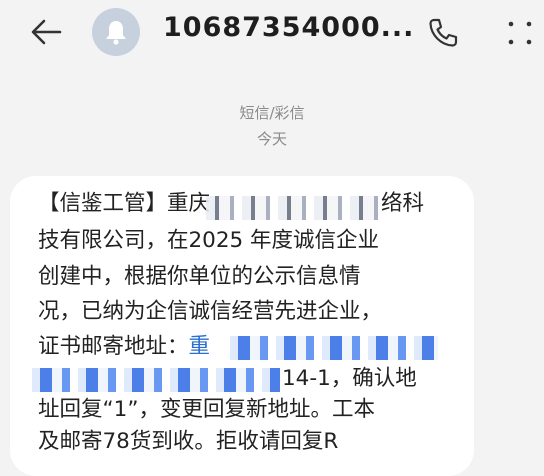  I want to click on message-text: 证书邮寄地址：, so click(113, 346).